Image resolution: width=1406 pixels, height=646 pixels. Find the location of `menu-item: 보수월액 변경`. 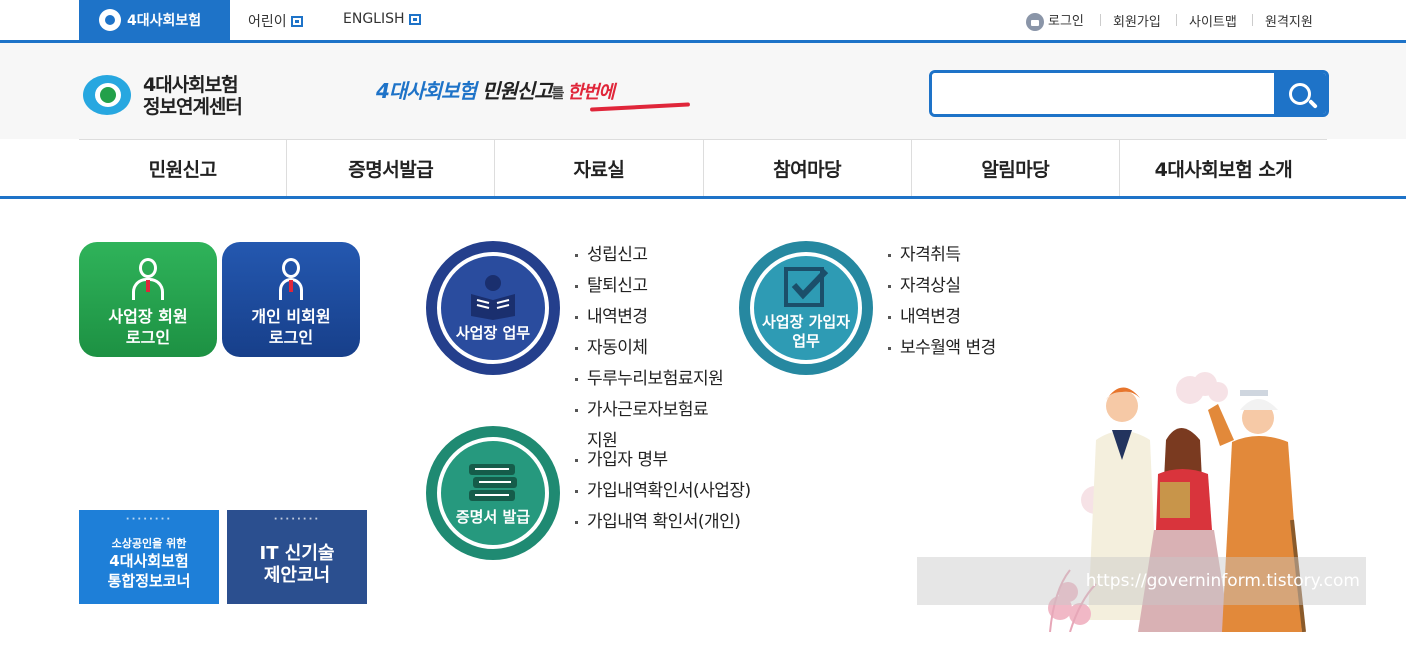

menu-item: 보수월액 변경 is located at coordinates (942, 352).